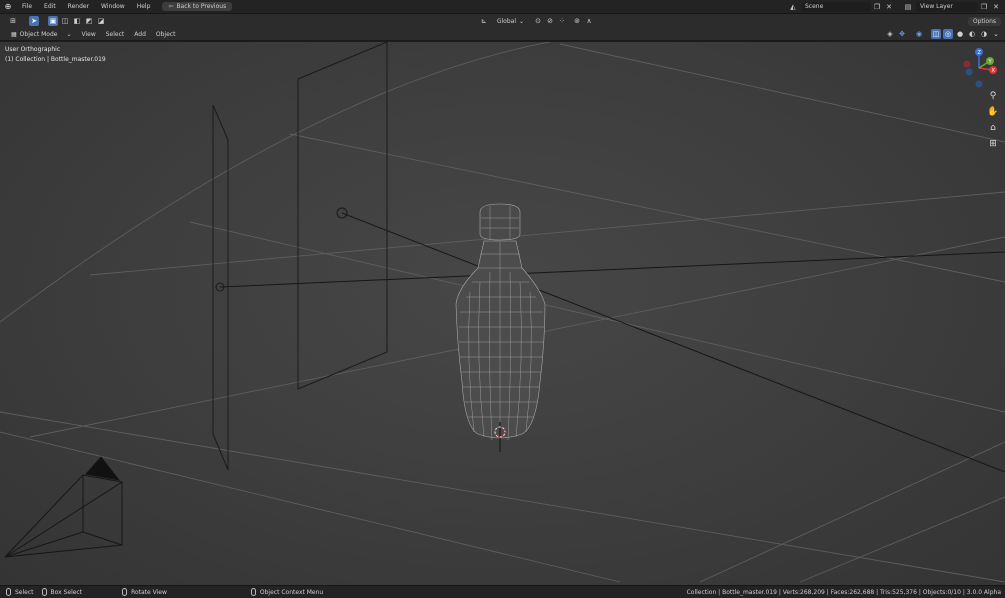 Image resolution: width=1005 pixels, height=598 pixels. Describe the element at coordinates (919, 34) in the screenshot. I see `overlay-toggle-icon: ◉` at that location.